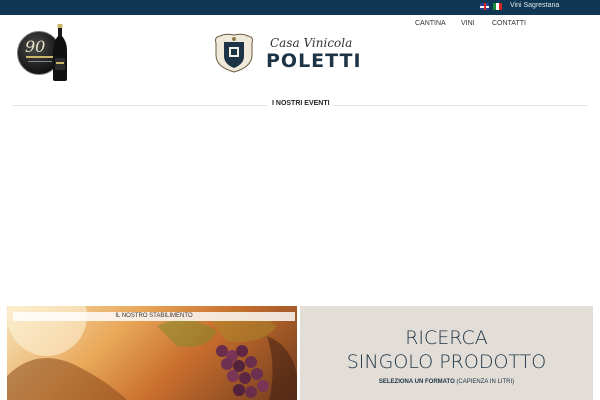 The height and width of the screenshot is (400, 600). I want to click on search-subtitle: SELEZIONA UN FORMATO (CAPIENZA IN LITRI), so click(446, 382).